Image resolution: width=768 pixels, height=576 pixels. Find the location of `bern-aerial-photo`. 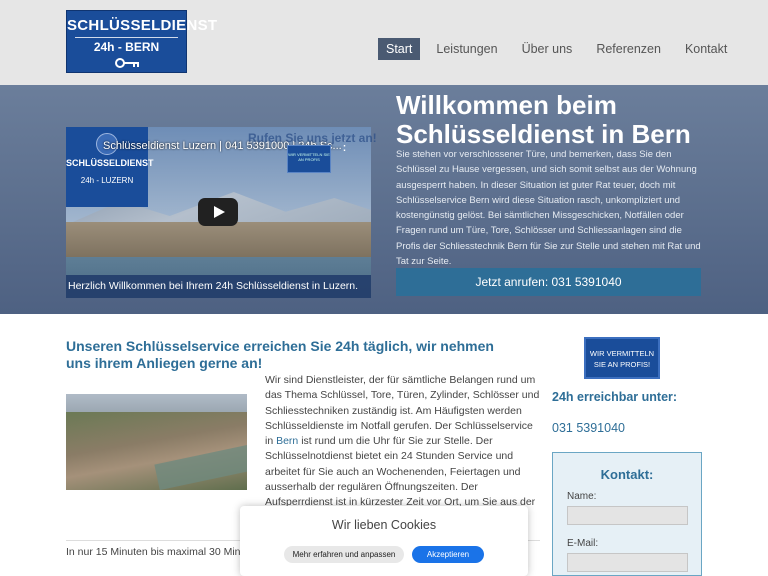

bern-aerial-photo is located at coordinates (156, 442).